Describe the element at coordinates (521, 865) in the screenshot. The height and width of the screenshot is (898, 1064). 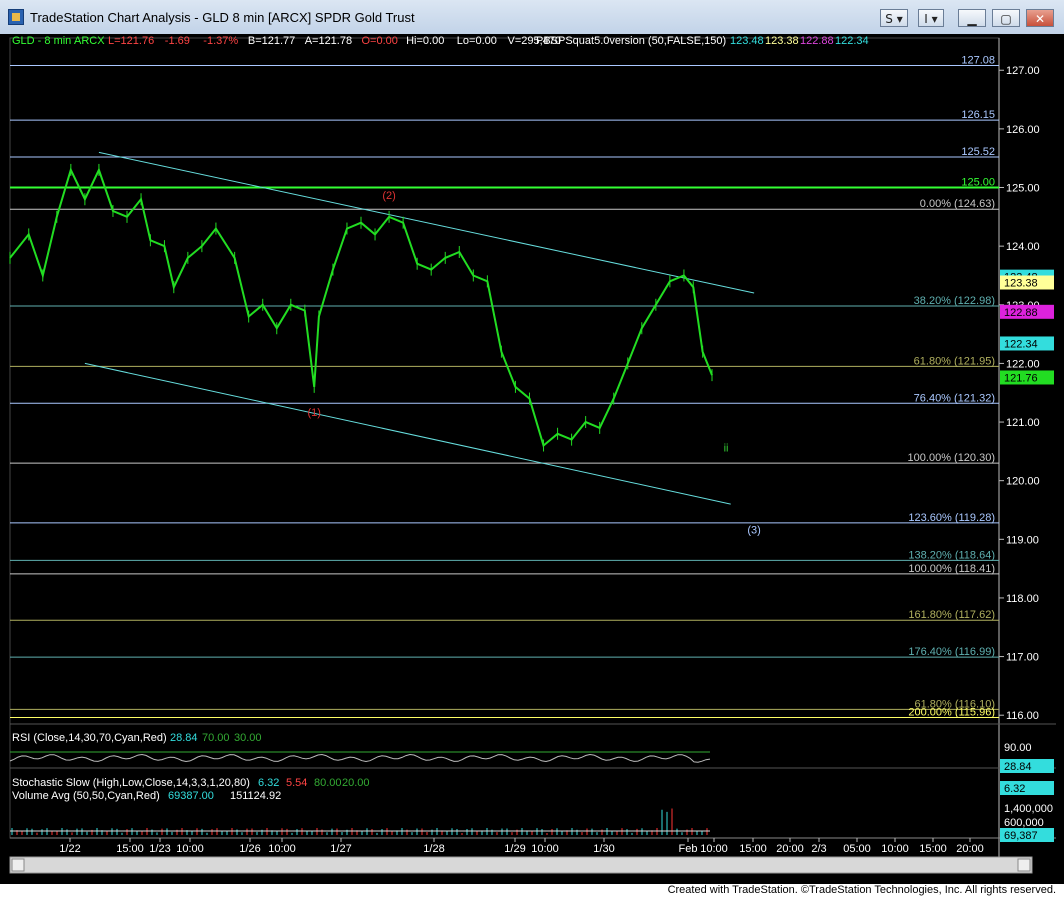
I see `horizontal-scrollbar` at that location.